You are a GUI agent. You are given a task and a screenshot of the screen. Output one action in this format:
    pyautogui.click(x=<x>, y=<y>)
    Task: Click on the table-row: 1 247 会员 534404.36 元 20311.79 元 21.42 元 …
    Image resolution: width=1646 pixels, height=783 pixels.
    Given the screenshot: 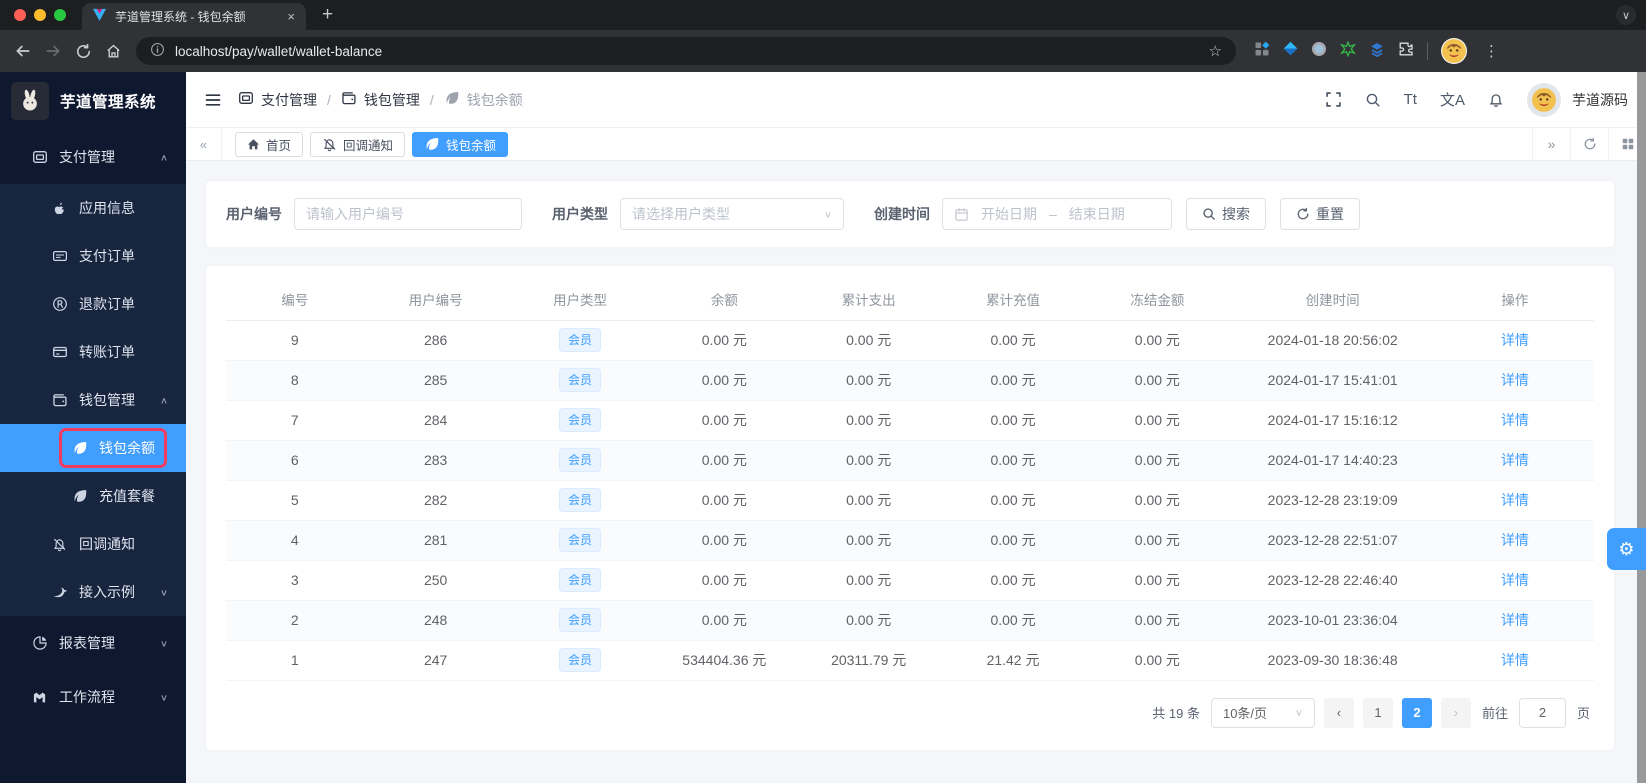 What is the action you would take?
    pyautogui.click(x=910, y=660)
    